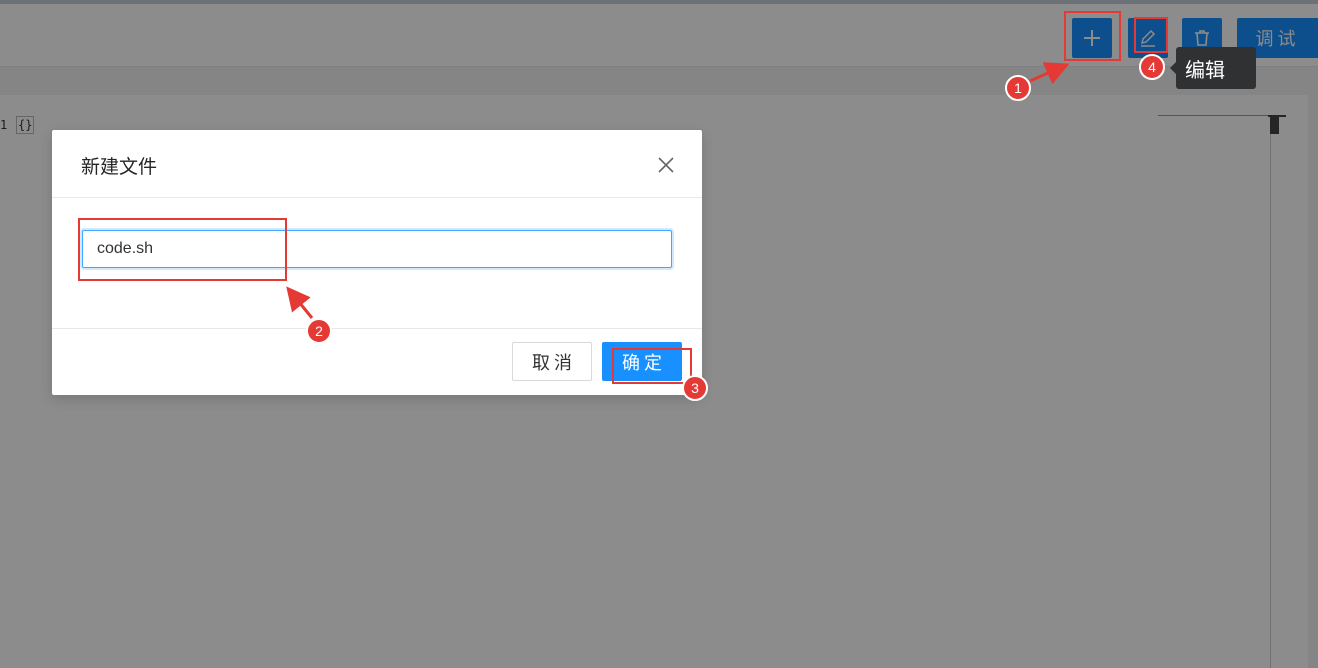 Image resolution: width=1318 pixels, height=668 pixels. I want to click on step-badge-4: 4, so click(1152, 67).